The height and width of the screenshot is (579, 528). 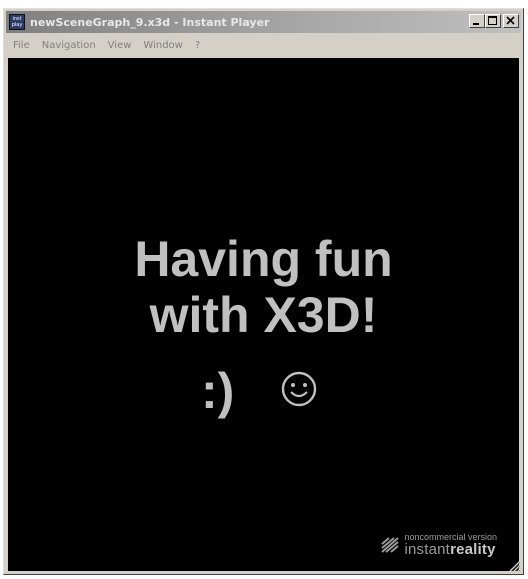 What do you see at coordinates (218, 391) in the screenshot?
I see `emoticon-text: :)` at bounding box center [218, 391].